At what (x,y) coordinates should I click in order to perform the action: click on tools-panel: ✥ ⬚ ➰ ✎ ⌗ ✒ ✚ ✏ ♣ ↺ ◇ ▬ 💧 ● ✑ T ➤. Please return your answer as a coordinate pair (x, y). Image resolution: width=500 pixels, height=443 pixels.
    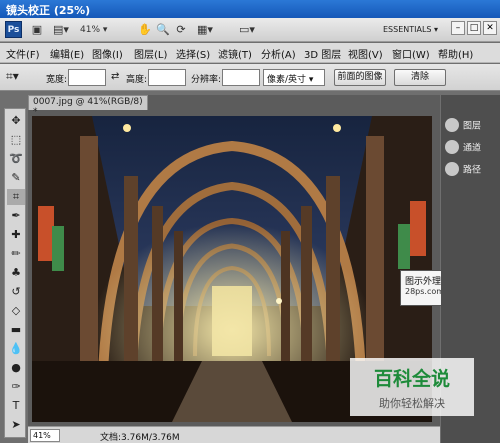
    Looking at the image, I should click on (15, 273).